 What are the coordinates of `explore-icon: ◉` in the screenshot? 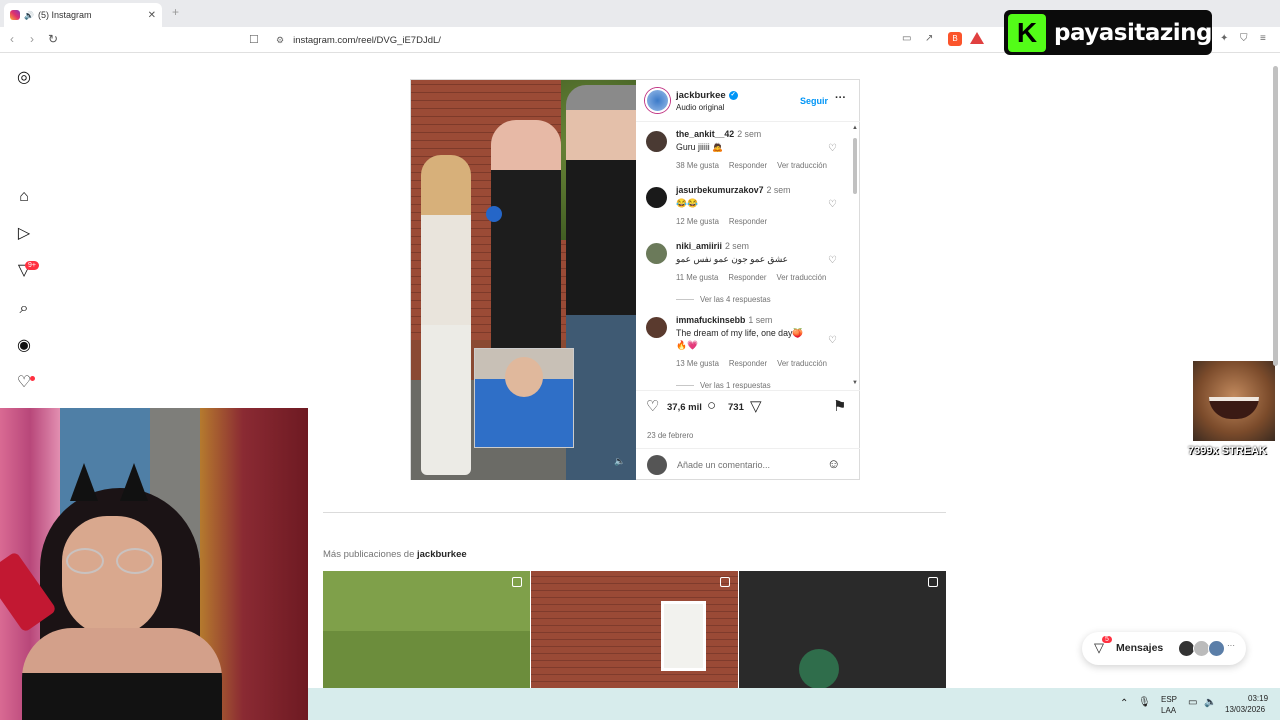 It's located at (24, 346).